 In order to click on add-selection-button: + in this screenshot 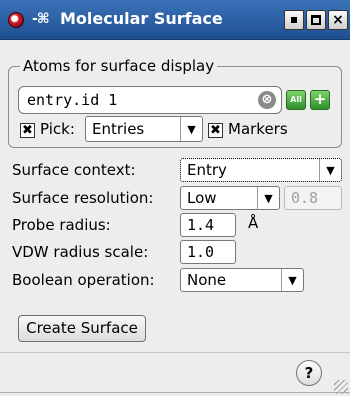, I will do `click(320, 100)`.